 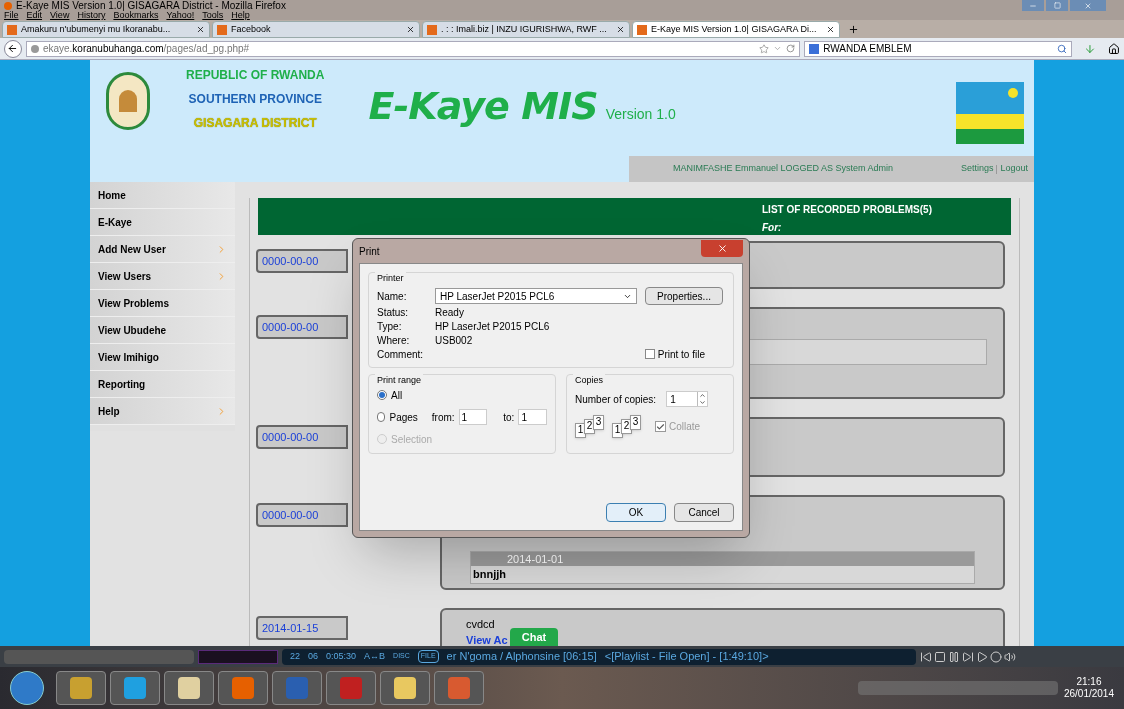 What do you see at coordinates (162, 276) in the screenshot?
I see `sidebar-item: View Users` at bounding box center [162, 276].